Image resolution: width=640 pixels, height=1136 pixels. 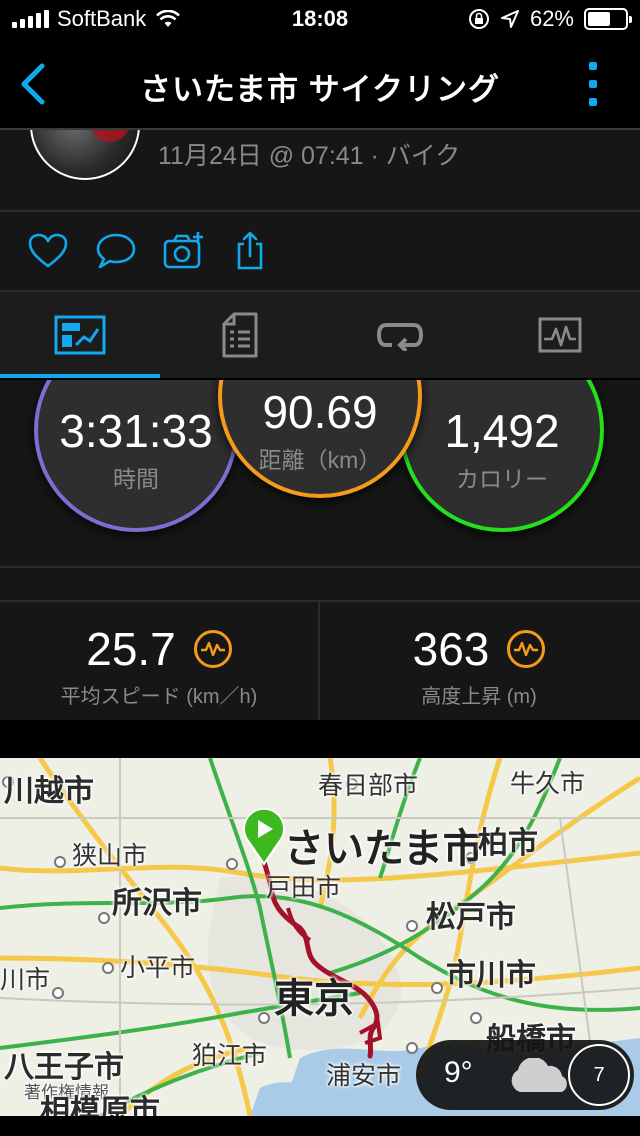 I want to click on wind-indicator: 7, so click(x=599, y=1075).